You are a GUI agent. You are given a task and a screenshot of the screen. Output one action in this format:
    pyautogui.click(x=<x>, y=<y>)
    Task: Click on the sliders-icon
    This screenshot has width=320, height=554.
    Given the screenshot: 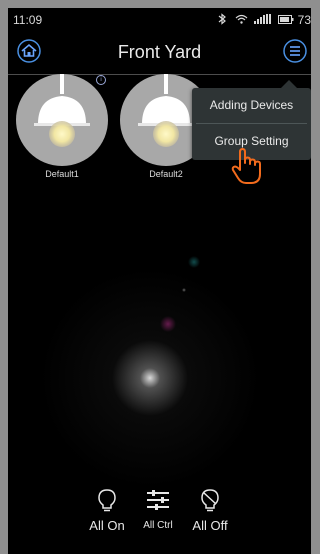 What is the action you would take?
    pyautogui.click(x=158, y=500)
    